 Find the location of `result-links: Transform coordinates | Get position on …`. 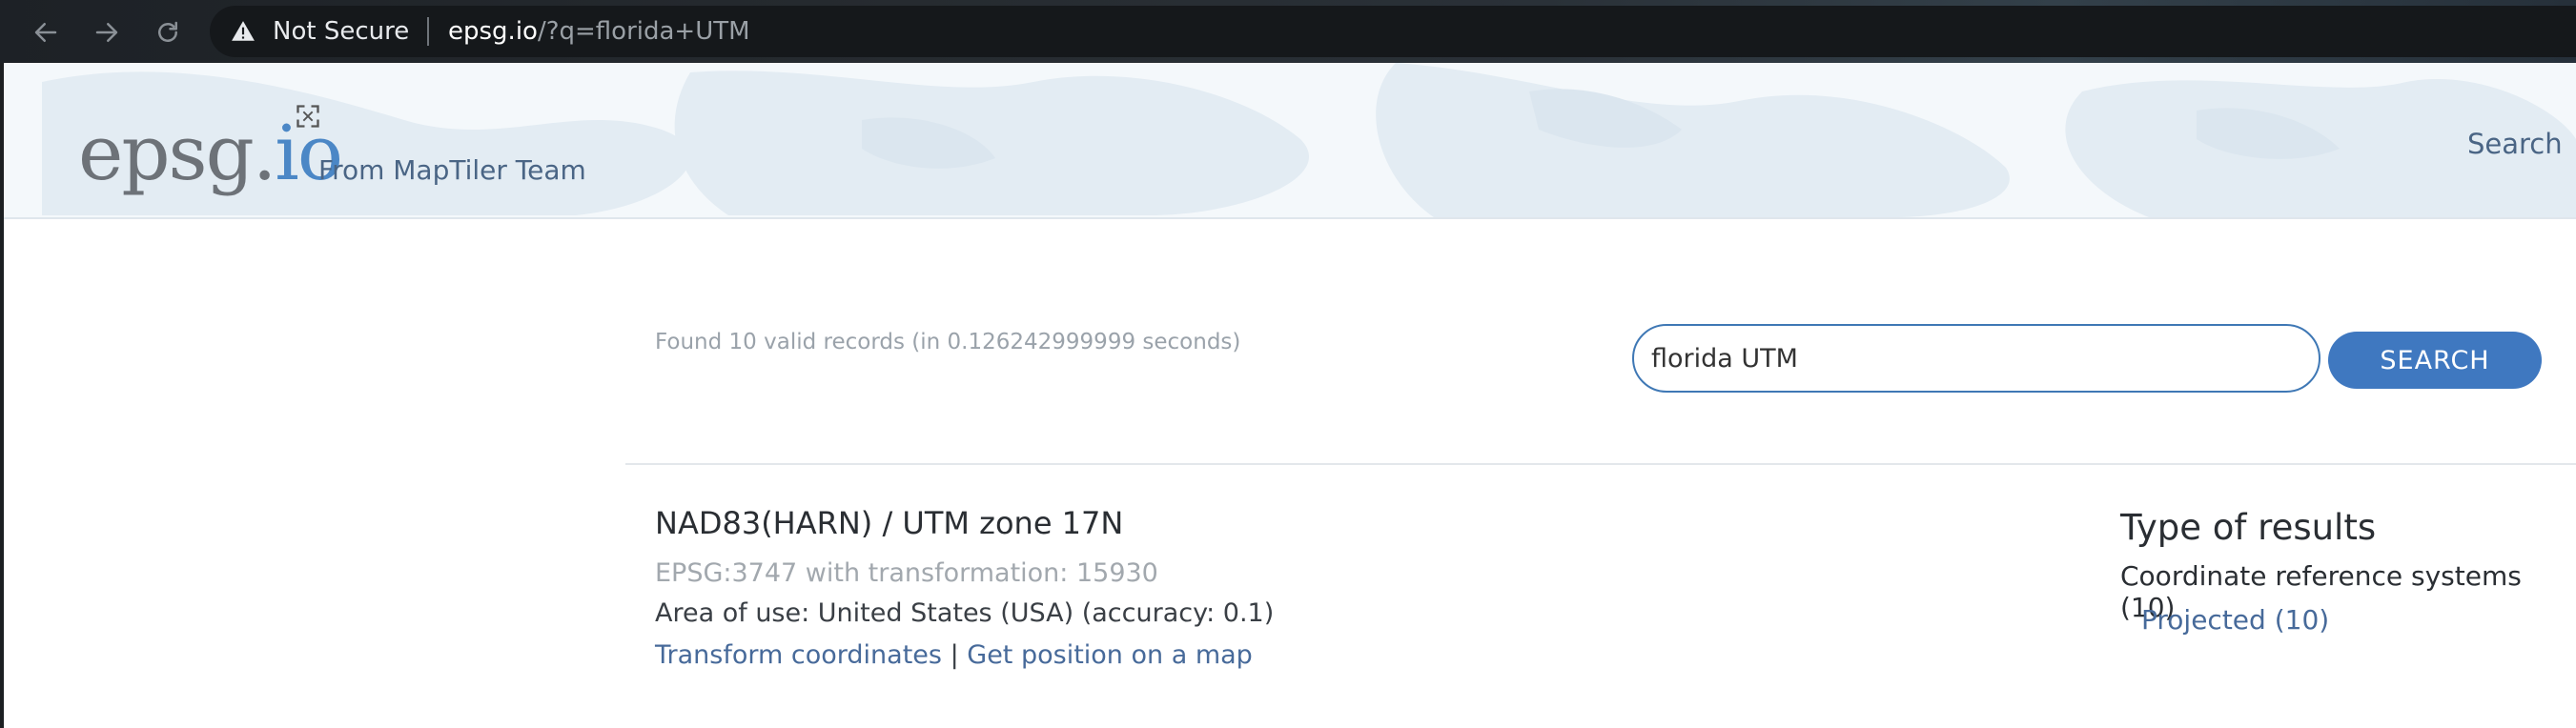

result-links: Transform coordinates | Get position on … is located at coordinates (954, 655).